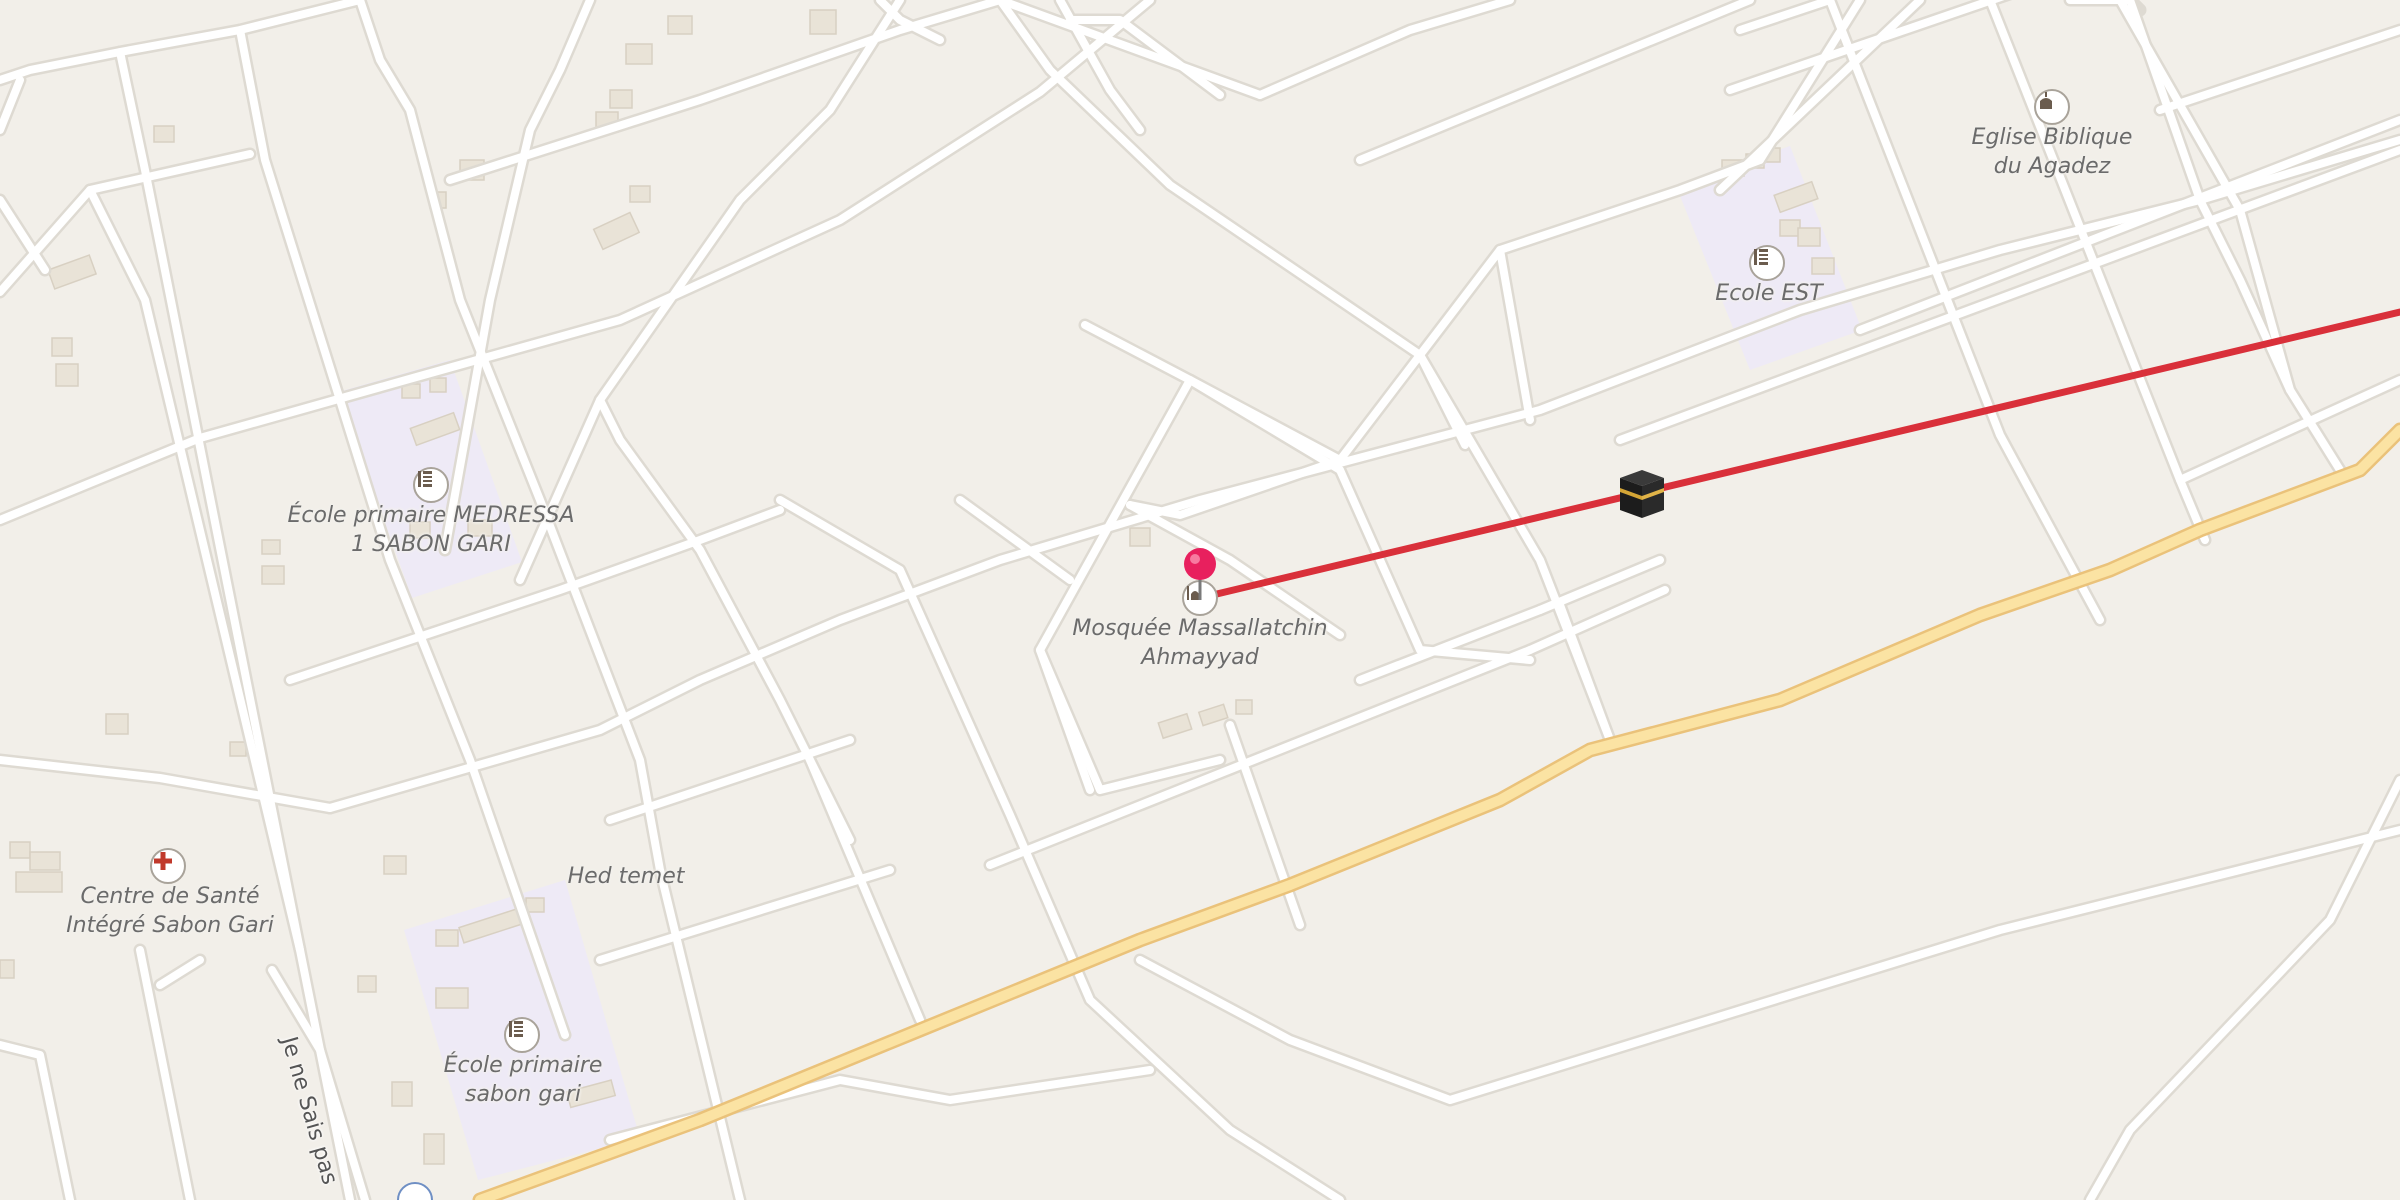  What do you see at coordinates (170, 896) in the screenshot?
I see `label-line: Centre de Santé` at bounding box center [170, 896].